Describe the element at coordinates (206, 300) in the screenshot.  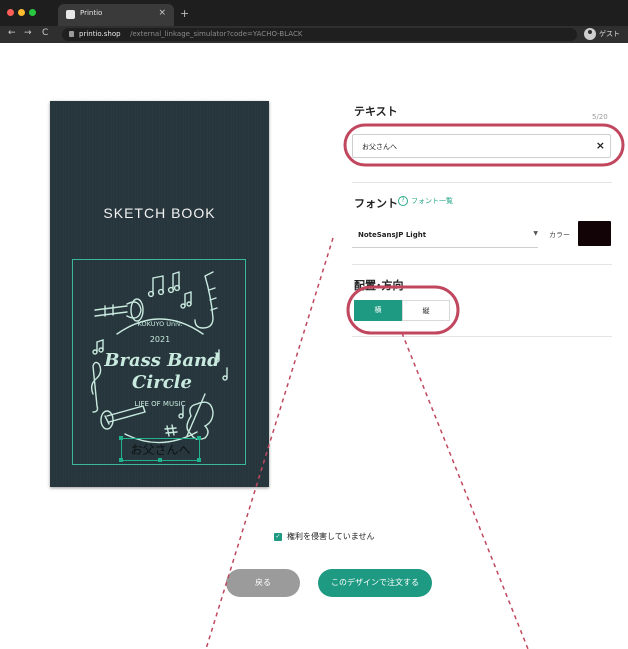
I see `saxophone-icon` at that location.